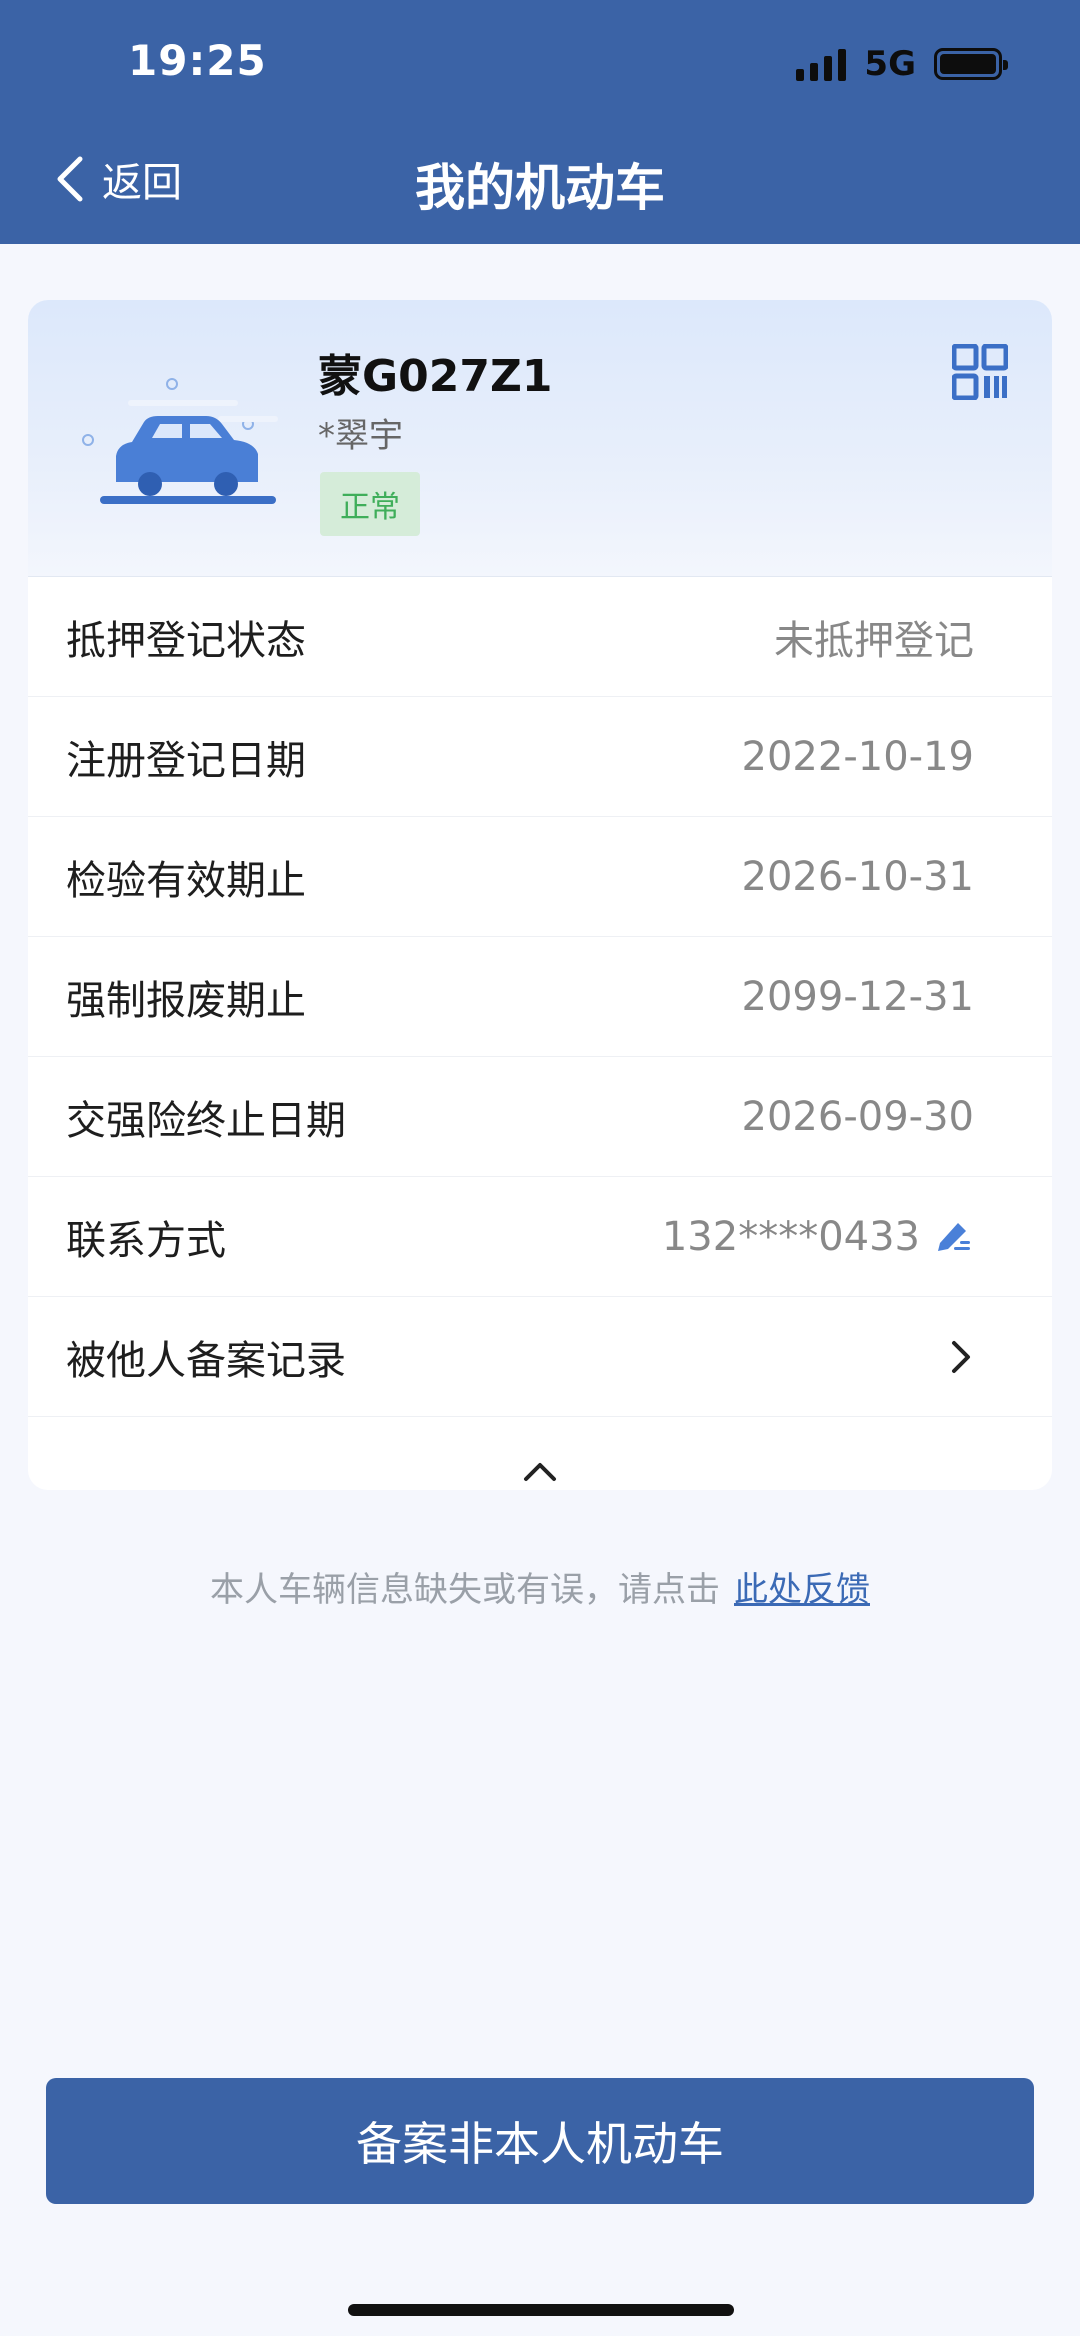 This screenshot has height=2336, width=1080. I want to click on status-badge: 正常, so click(370, 504).